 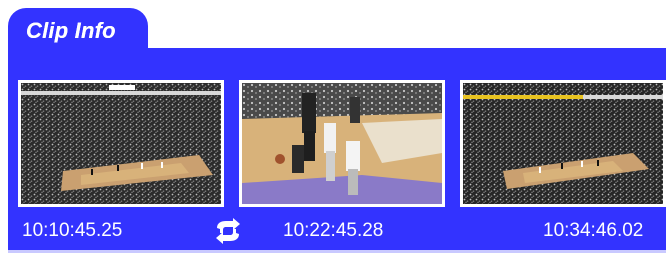 I want to click on timecode-start: 10:10:45.25, so click(x=72, y=230).